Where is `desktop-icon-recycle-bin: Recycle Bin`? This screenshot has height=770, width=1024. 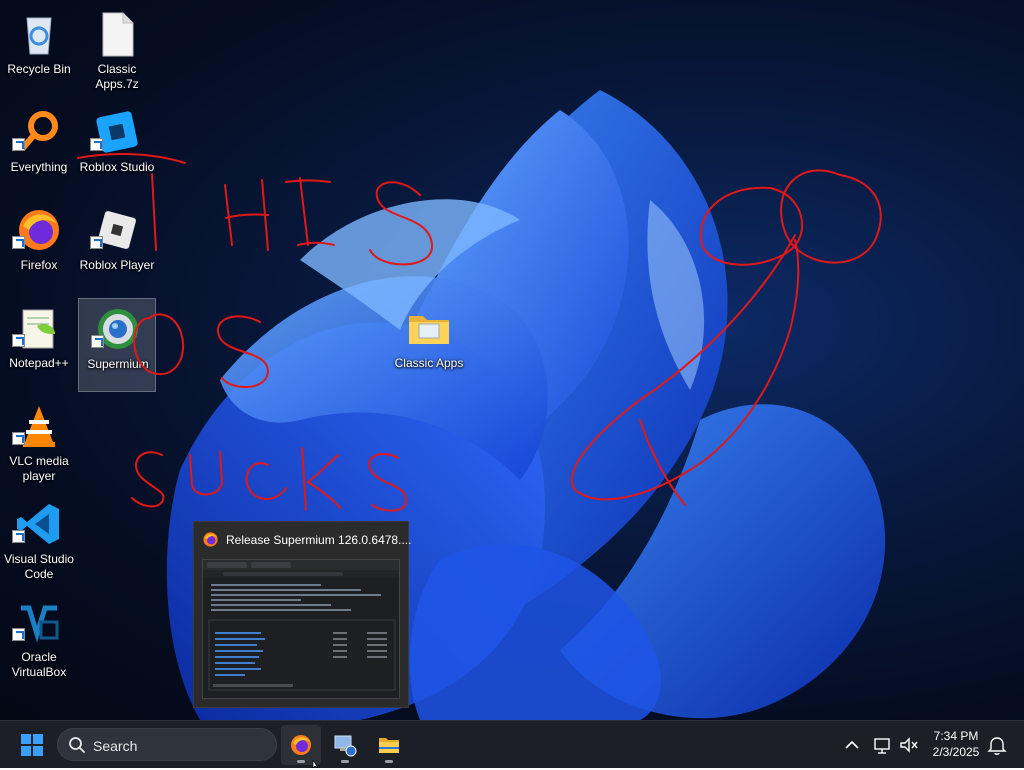 desktop-icon-recycle-bin: Recycle Bin is located at coordinates (39, 51).